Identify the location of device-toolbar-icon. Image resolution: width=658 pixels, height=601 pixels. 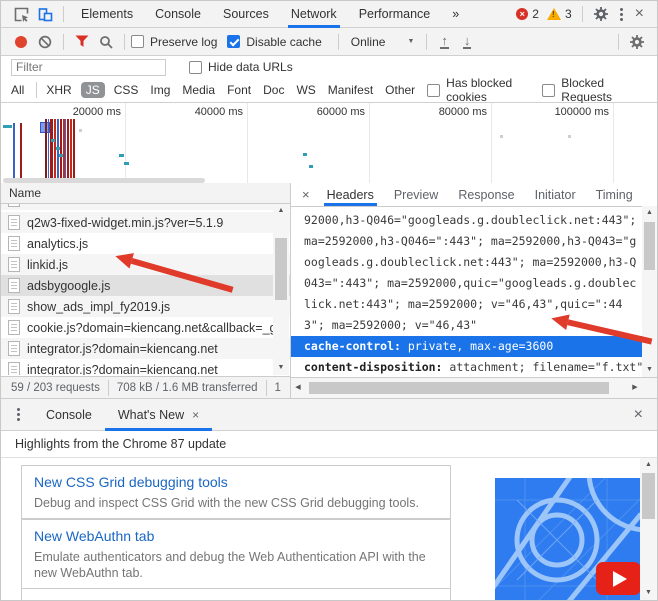
(45, 14).